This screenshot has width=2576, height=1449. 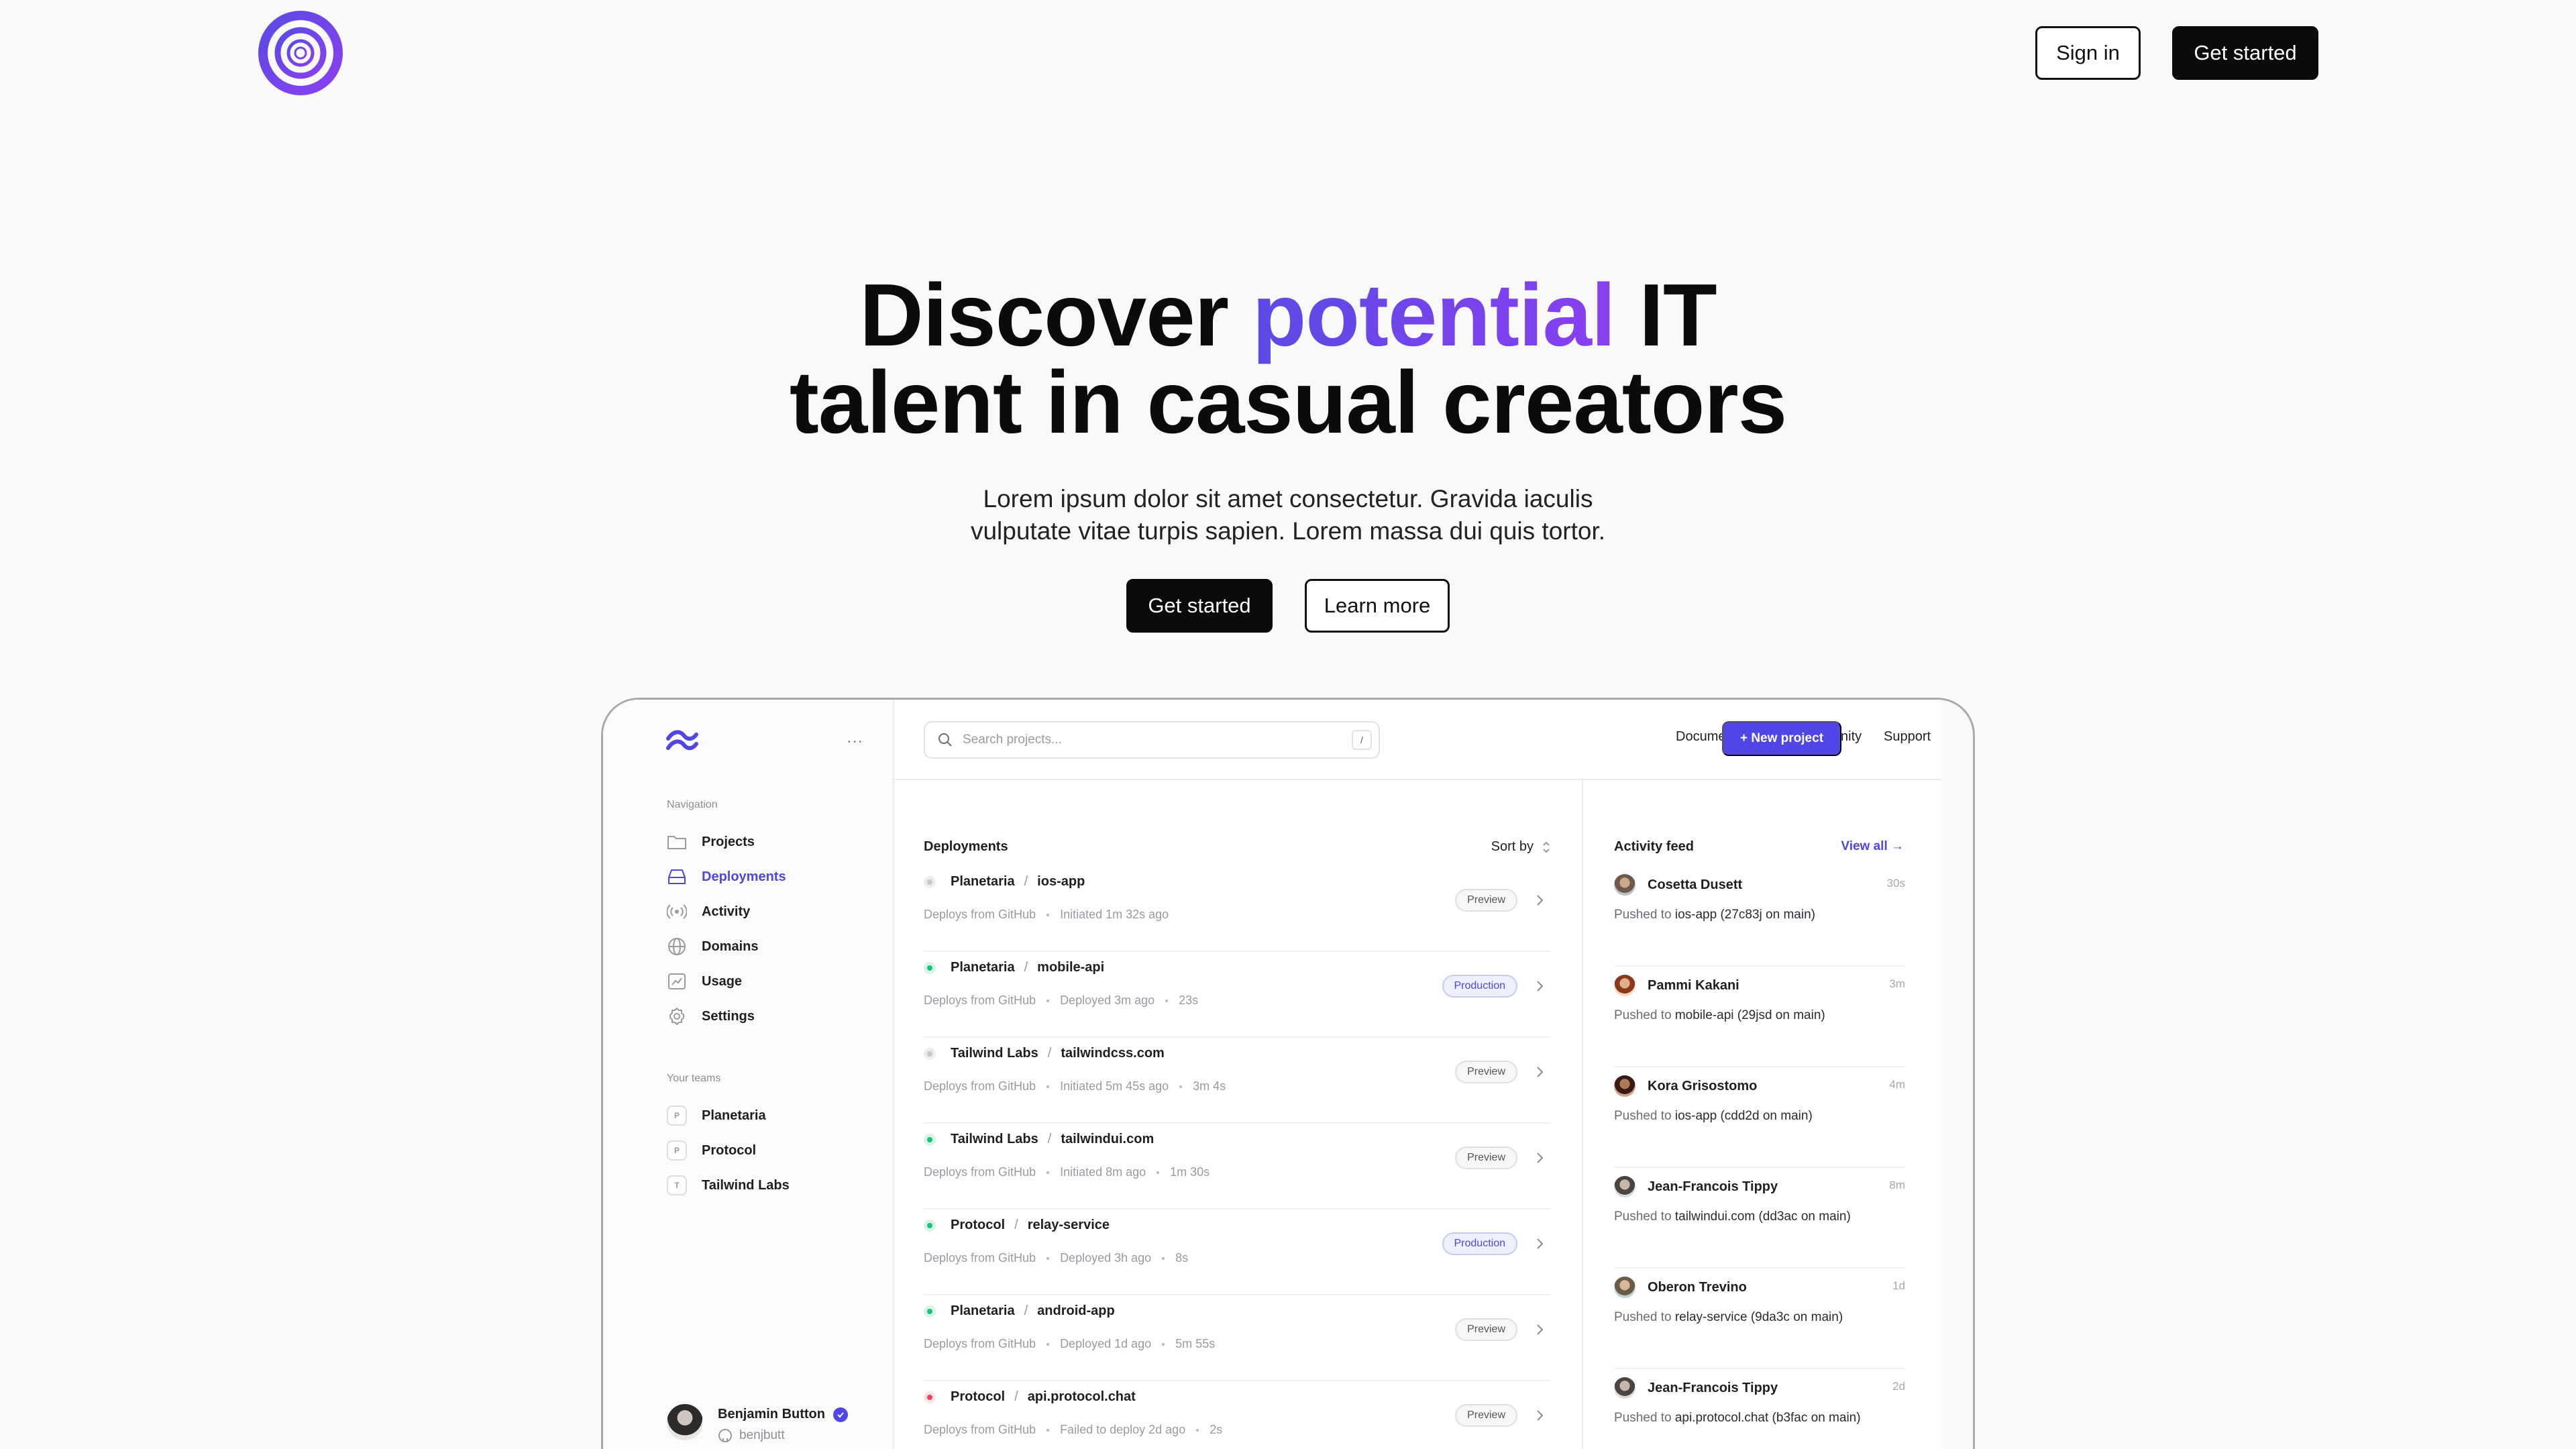 I want to click on deployment-org: Tailwind Labs, so click(x=994, y=1139).